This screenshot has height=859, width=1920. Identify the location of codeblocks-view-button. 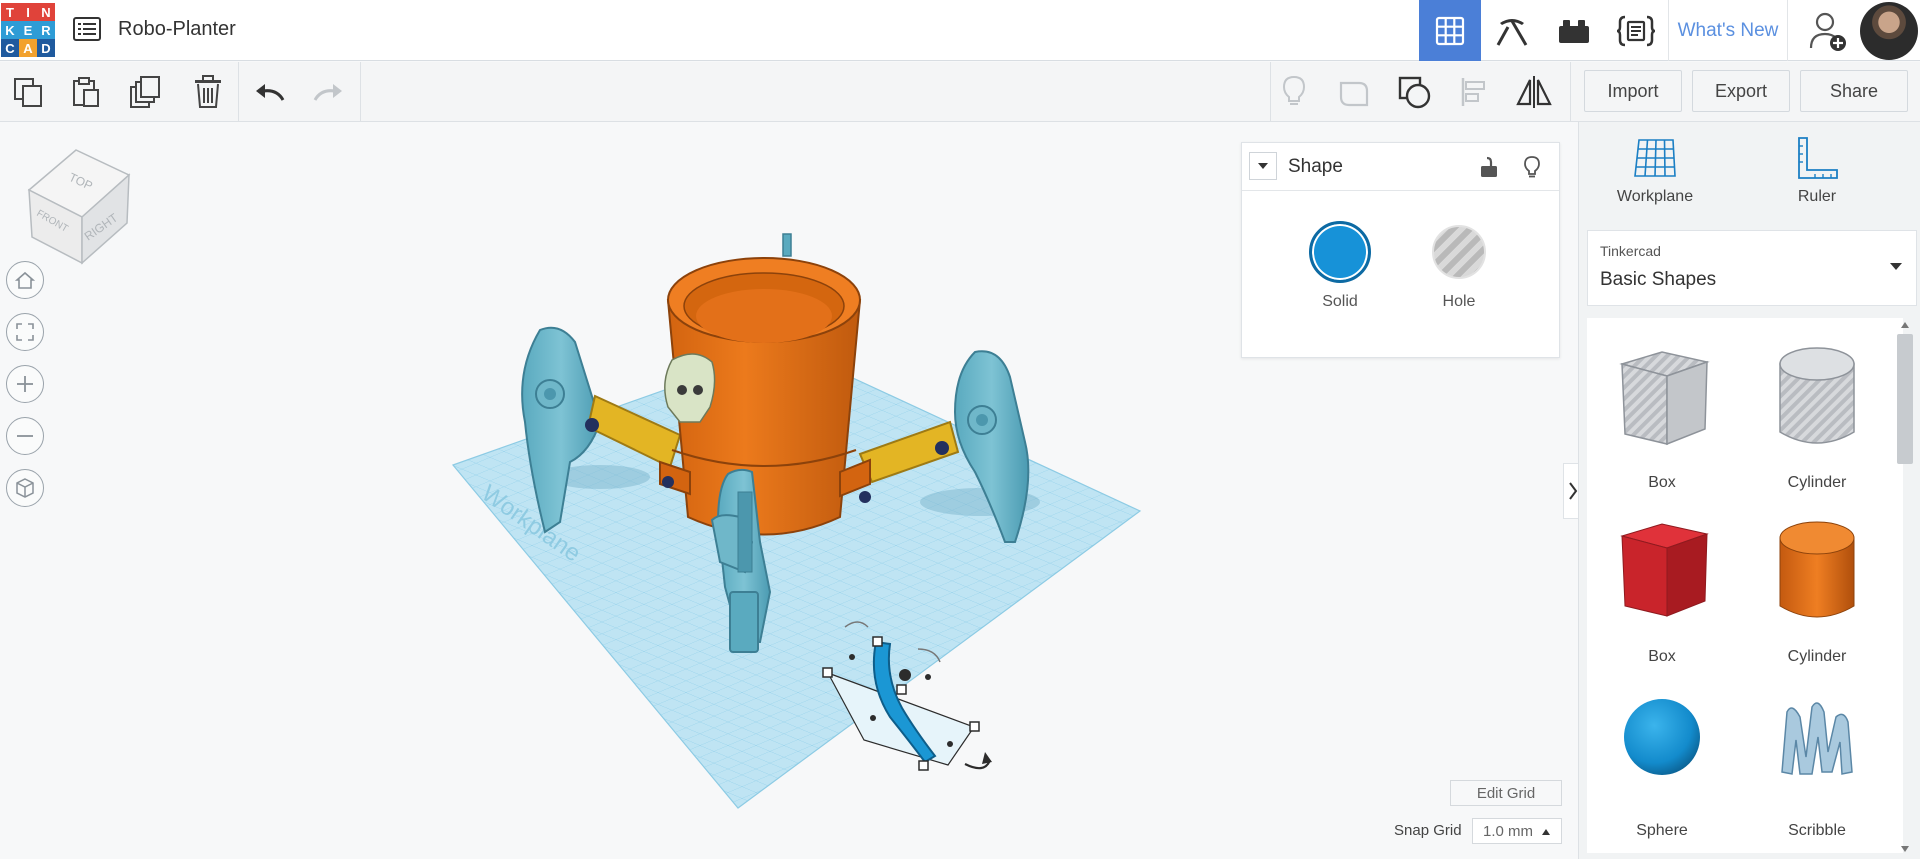
(1636, 30).